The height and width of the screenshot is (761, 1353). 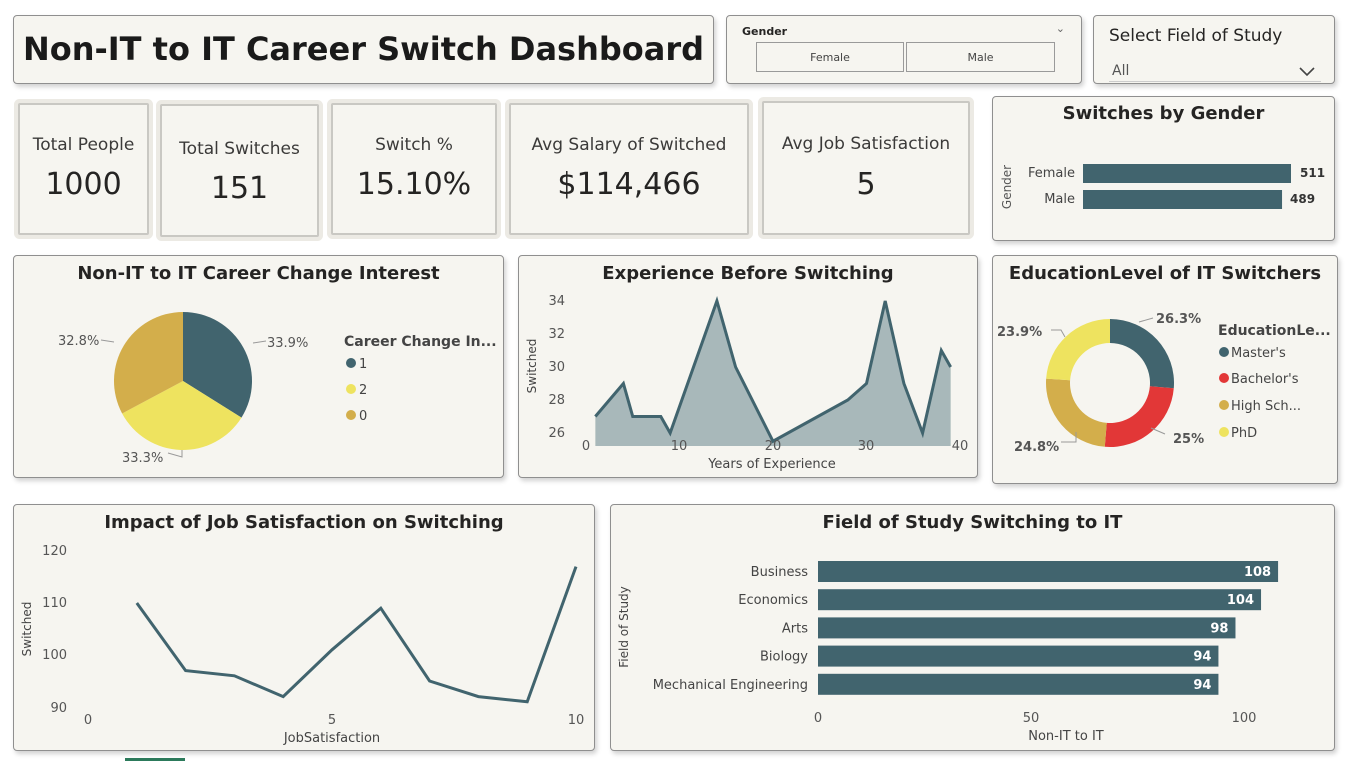 What do you see at coordinates (1188, 439) in the screenshot?
I see `slice-label: 25%` at bounding box center [1188, 439].